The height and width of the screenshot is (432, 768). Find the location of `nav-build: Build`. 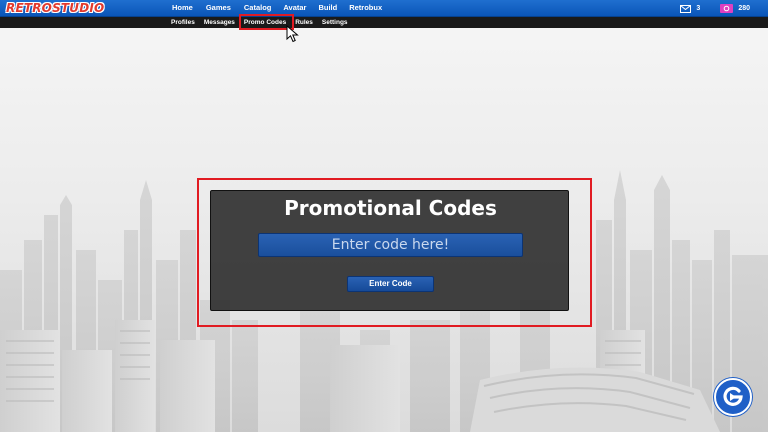

nav-build: Build is located at coordinates (327, 8).